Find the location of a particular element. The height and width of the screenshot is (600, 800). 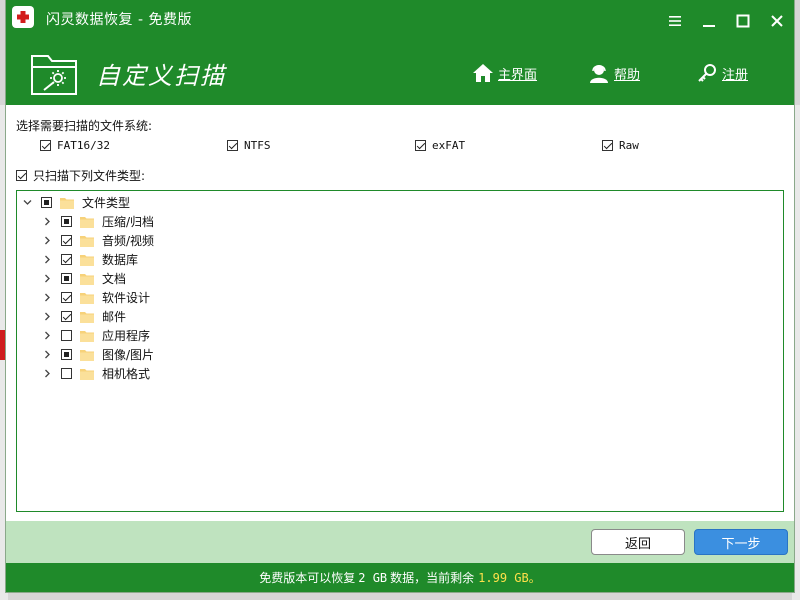

nav-help-label: 帮助 is located at coordinates (627, 75).